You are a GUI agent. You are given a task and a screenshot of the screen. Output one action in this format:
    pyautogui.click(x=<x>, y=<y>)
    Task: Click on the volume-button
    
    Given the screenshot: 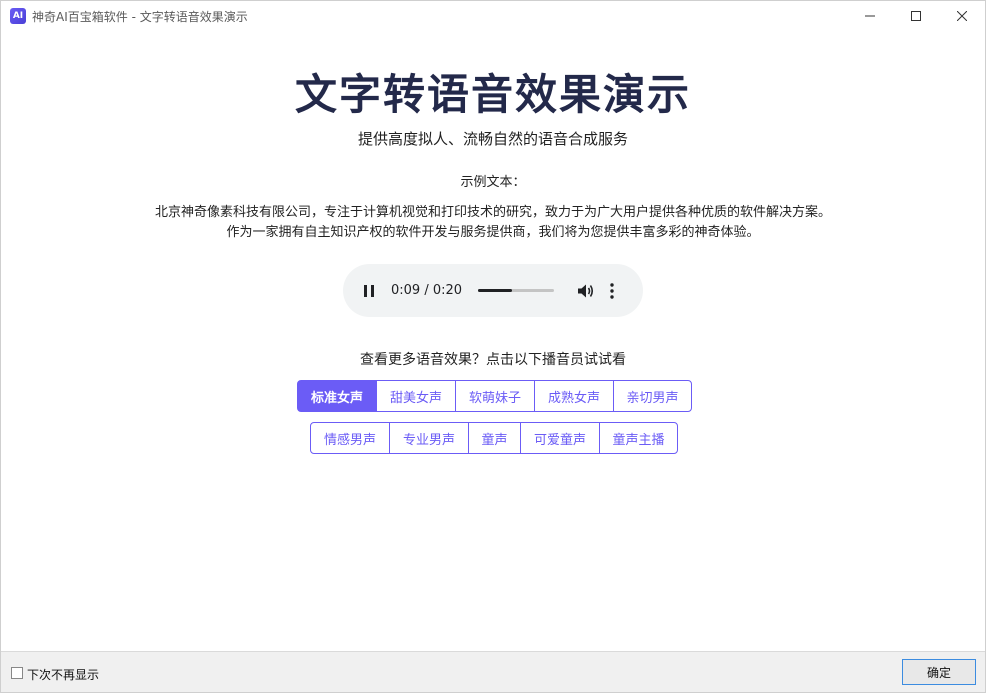 What is the action you would take?
    pyautogui.click(x=586, y=291)
    